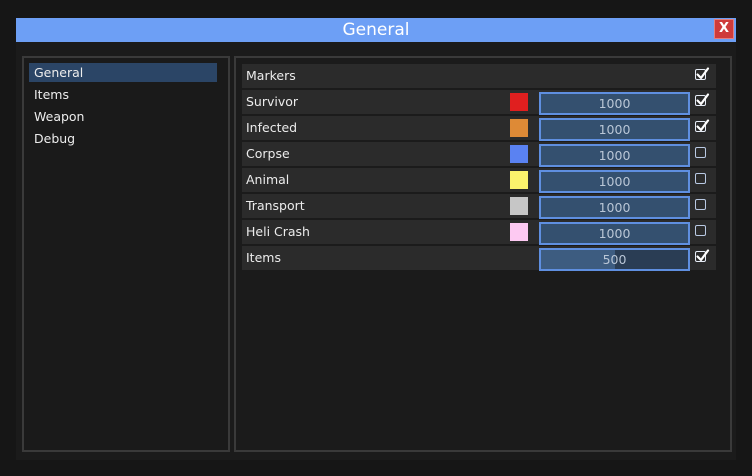 Image resolution: width=752 pixels, height=476 pixels. I want to click on marker-label: Items, so click(263, 257).